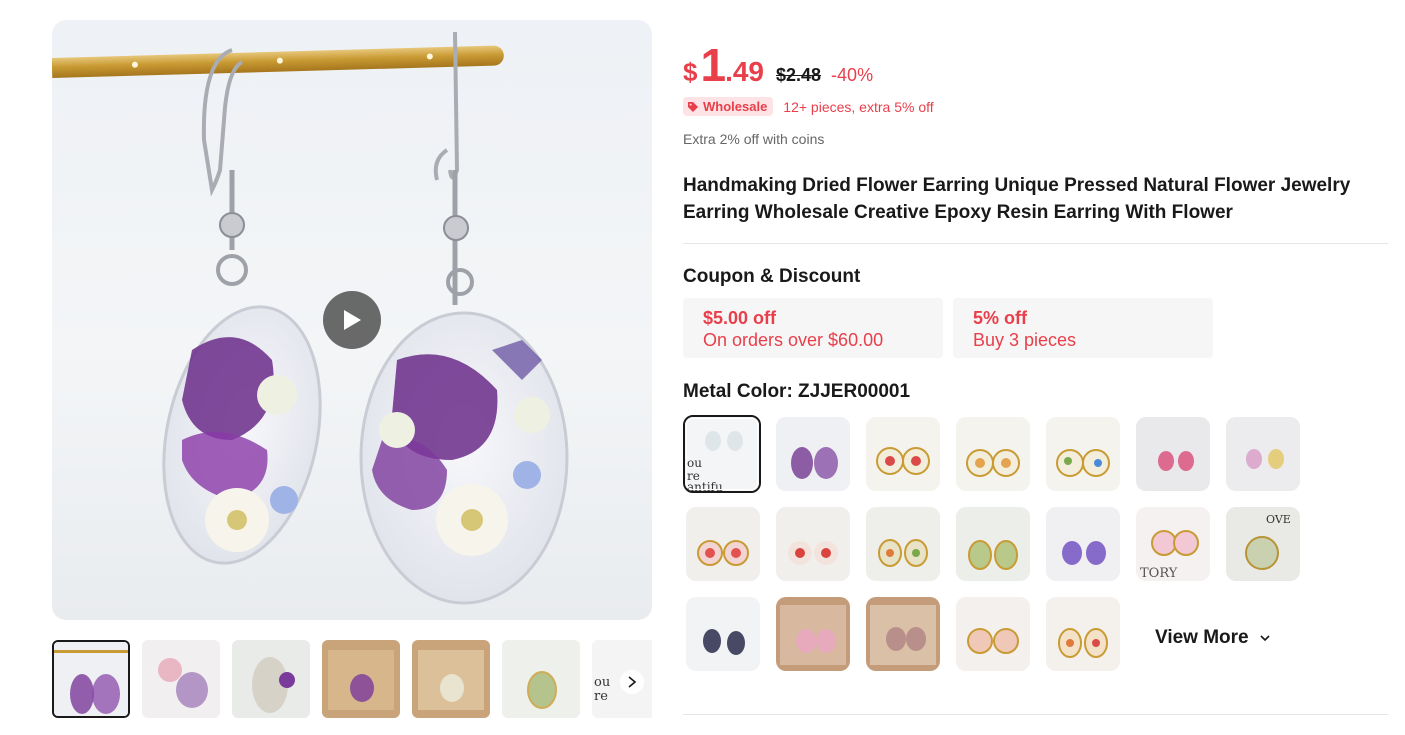  What do you see at coordinates (740, 318) in the screenshot?
I see `coupon-amount: $5.00 off` at bounding box center [740, 318].